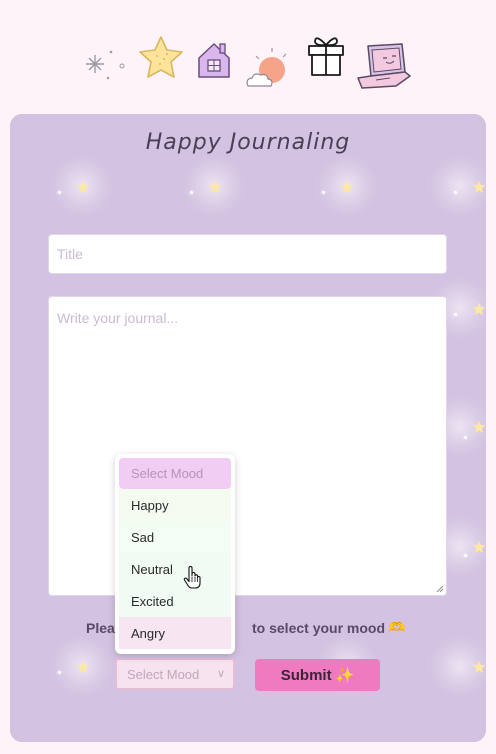  I want to click on mood-option-placeholder: Select Mood, so click(175, 473).